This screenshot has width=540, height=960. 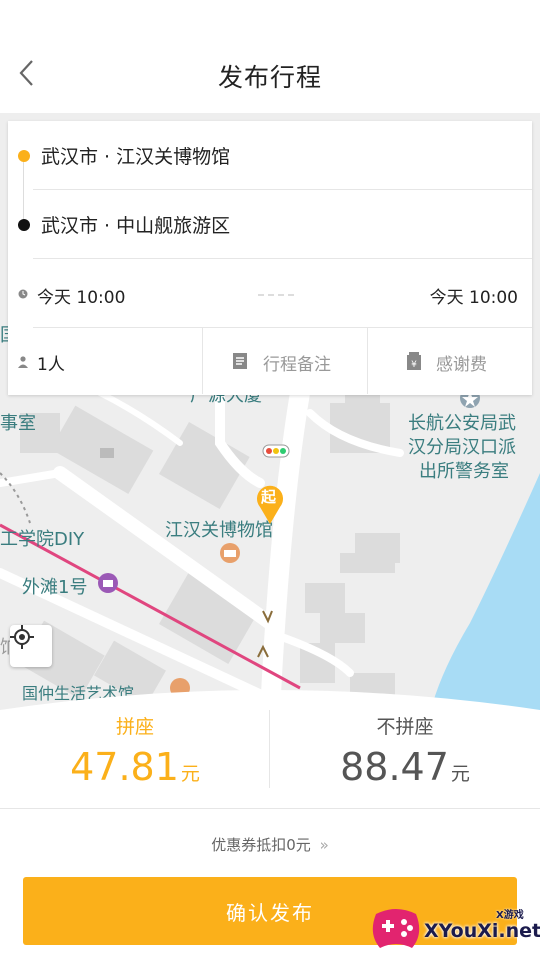 What do you see at coordinates (269, 77) in the screenshot?
I see `page-title: 发布行程` at bounding box center [269, 77].